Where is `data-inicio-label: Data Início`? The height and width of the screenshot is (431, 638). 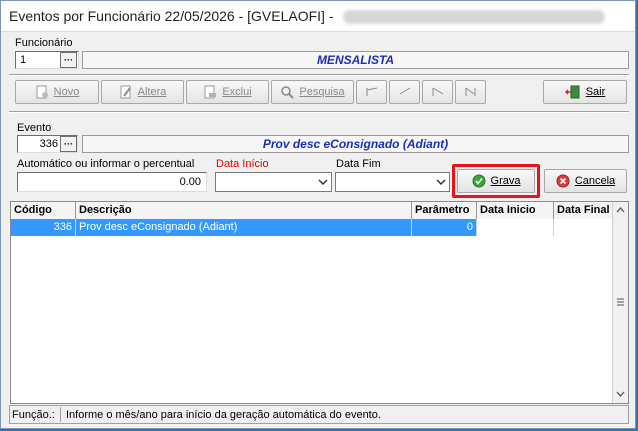
data-inicio-label: Data Início is located at coordinates (242, 164).